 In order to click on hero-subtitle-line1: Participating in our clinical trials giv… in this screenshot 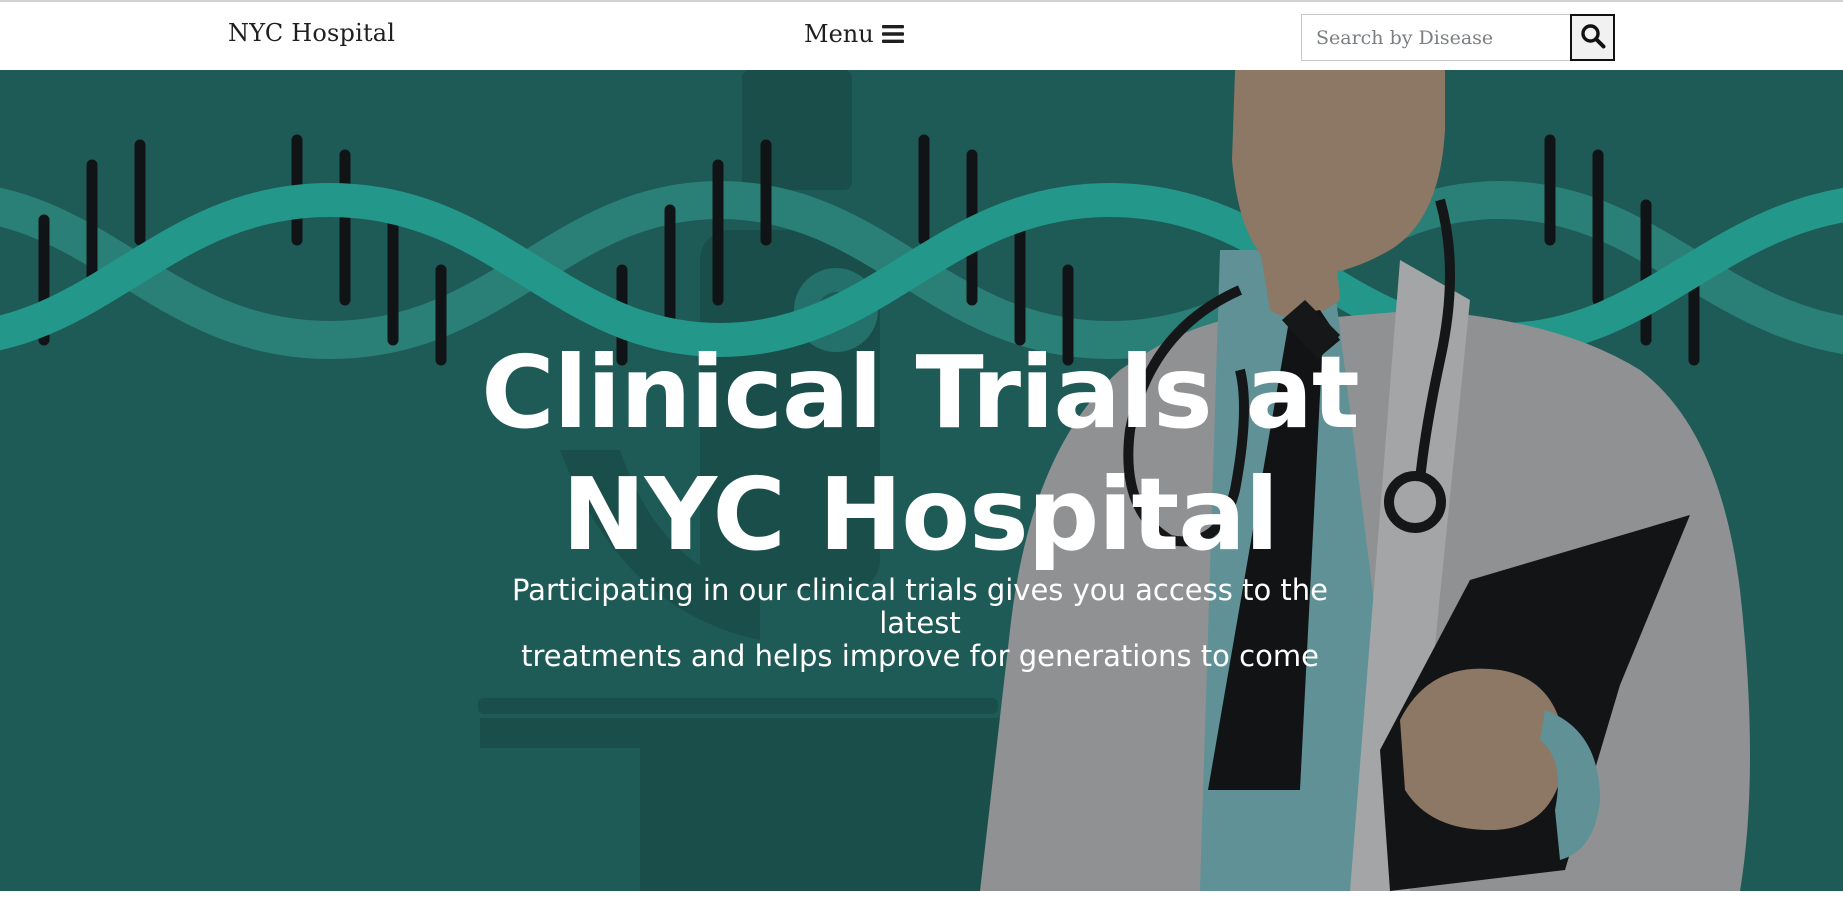, I will do `click(920, 606)`.